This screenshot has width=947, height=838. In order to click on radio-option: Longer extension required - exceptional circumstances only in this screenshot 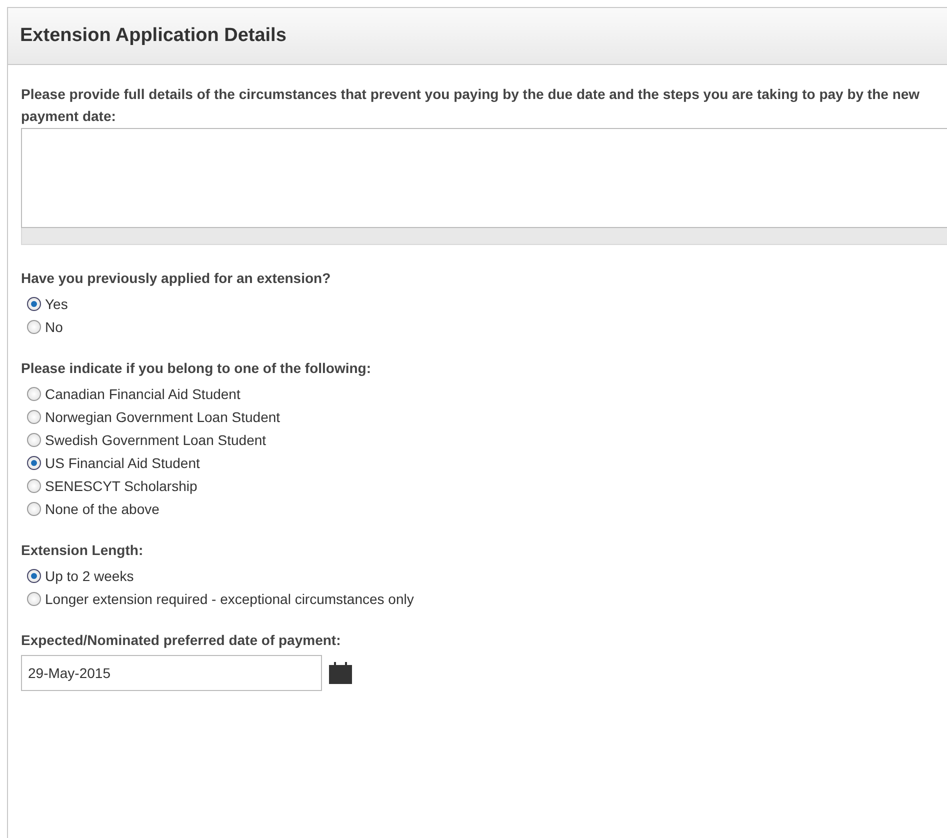, I will do `click(484, 599)`.